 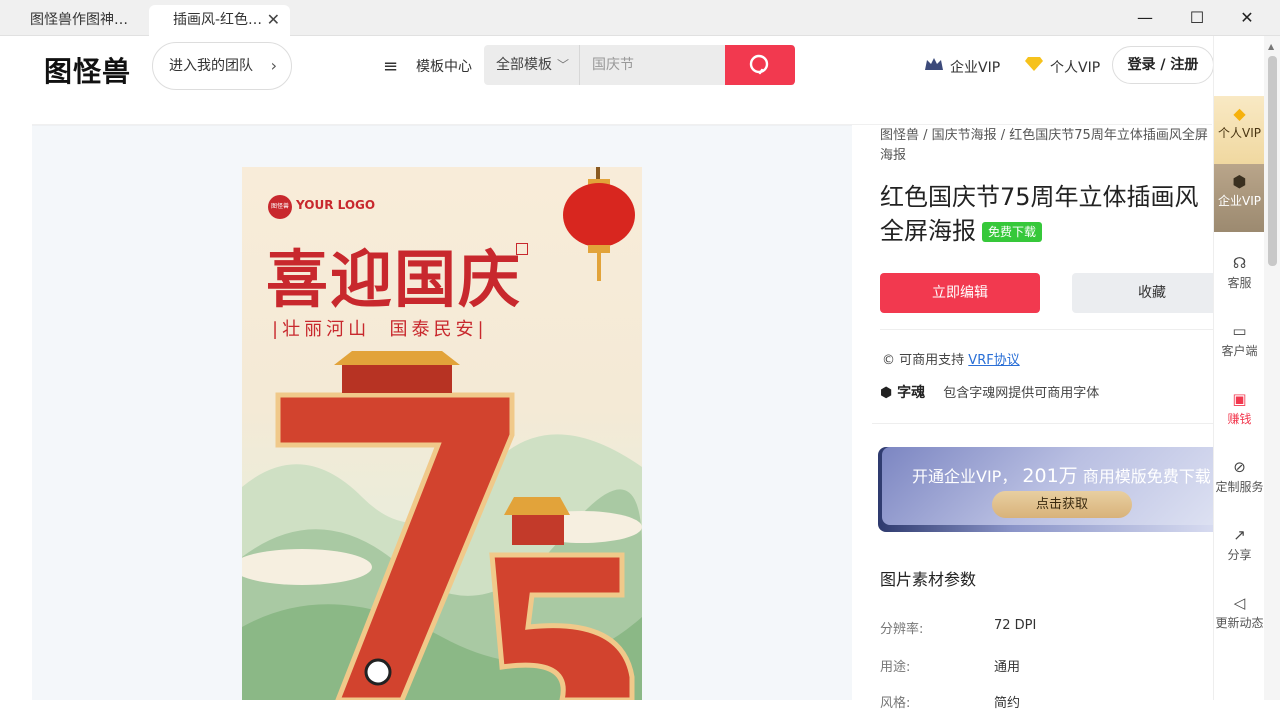 What do you see at coordinates (1239, 623) in the screenshot?
I see `sidebar-item-label: 更新动态` at bounding box center [1239, 623].